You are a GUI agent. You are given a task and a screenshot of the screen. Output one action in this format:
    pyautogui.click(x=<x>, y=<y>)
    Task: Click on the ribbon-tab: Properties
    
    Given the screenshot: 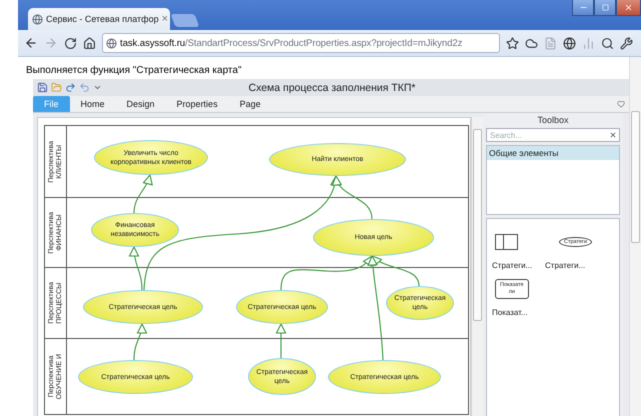 What is the action you would take?
    pyautogui.click(x=197, y=104)
    